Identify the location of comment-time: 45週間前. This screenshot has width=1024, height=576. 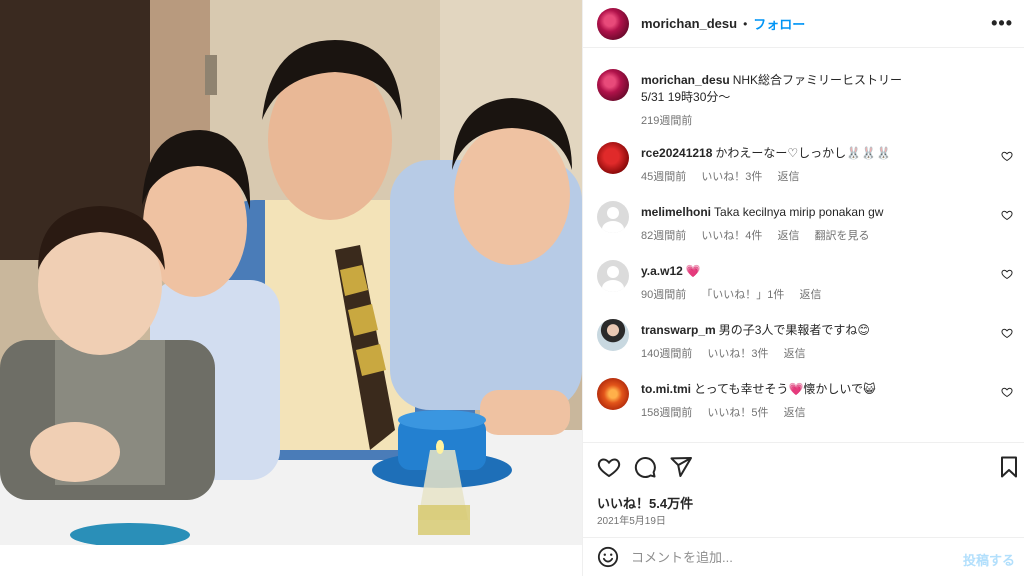
(663, 177).